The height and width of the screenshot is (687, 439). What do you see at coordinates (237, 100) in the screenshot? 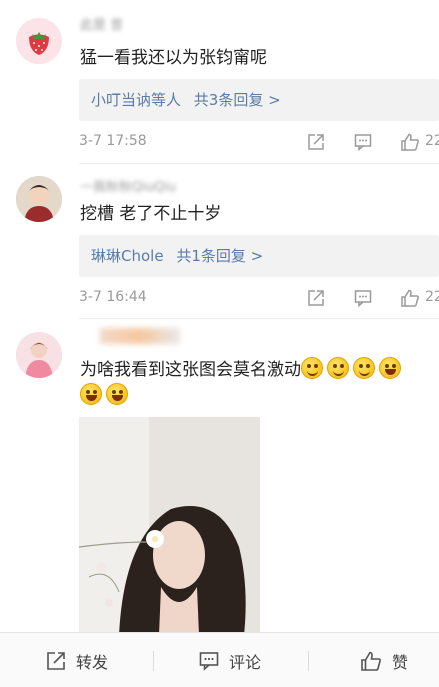
I see `reply-count: 共3条回复 >` at bounding box center [237, 100].